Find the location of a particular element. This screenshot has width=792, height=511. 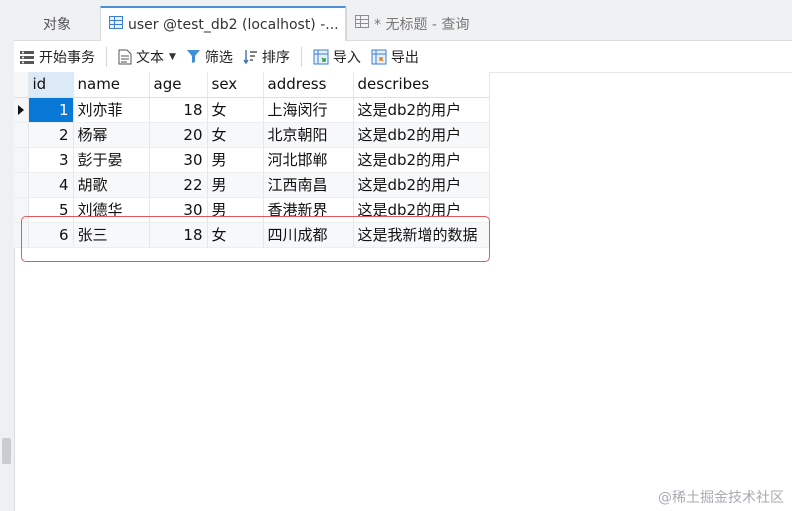

column-header-sex: sex is located at coordinates (235, 85).